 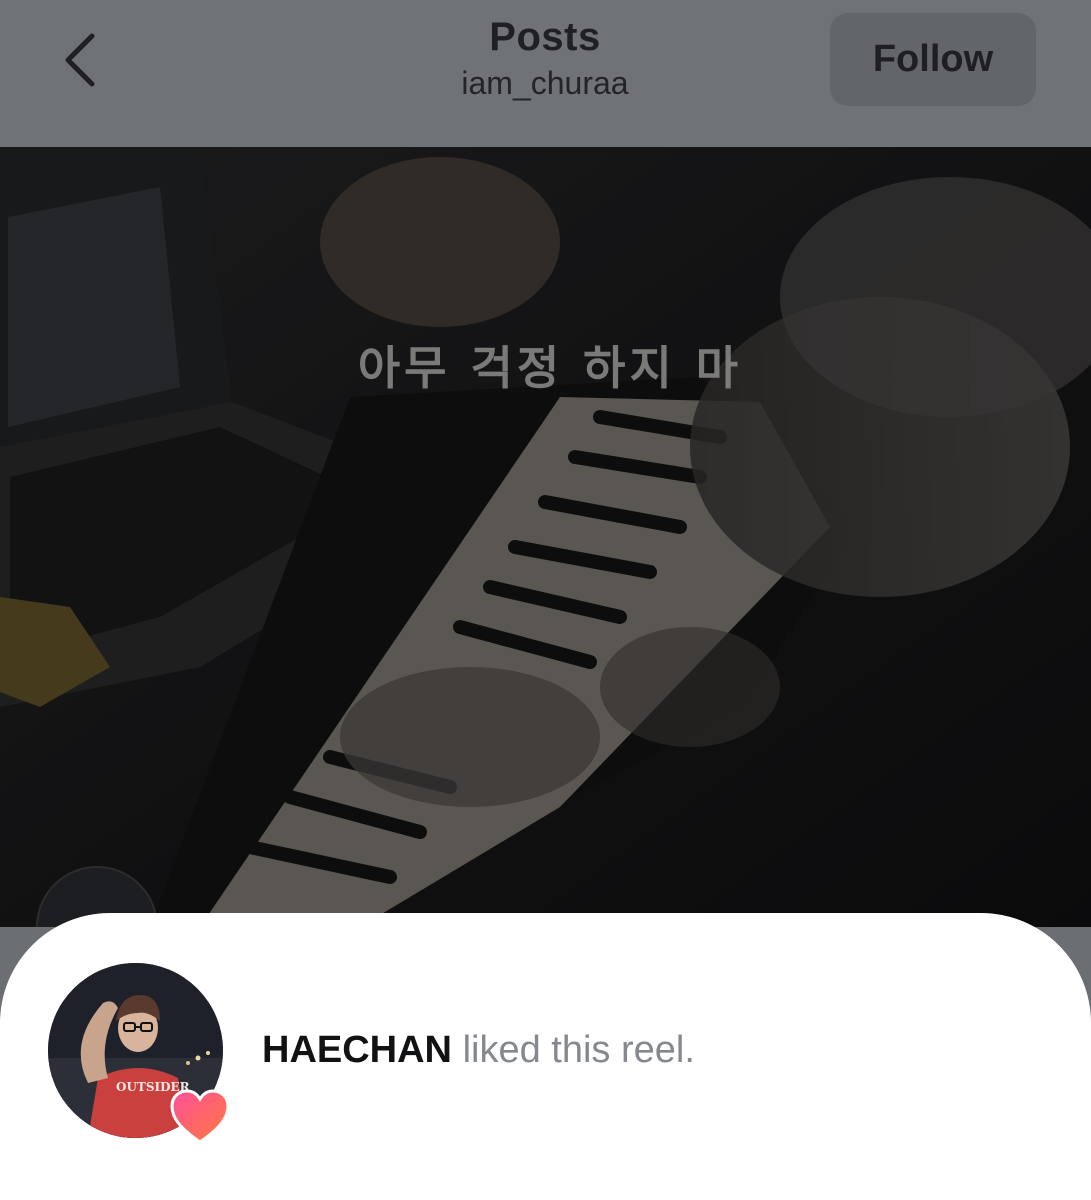 What do you see at coordinates (550, 368) in the screenshot?
I see `video-subtitle: 아무 걱정 하지 마` at bounding box center [550, 368].